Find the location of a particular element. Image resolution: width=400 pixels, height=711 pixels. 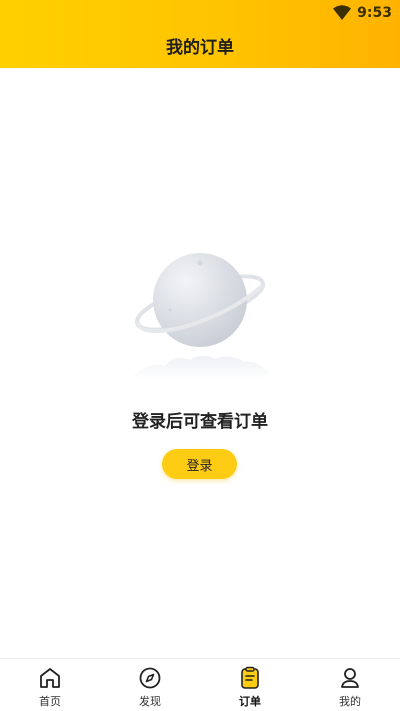

tab-mine: 我的 is located at coordinates (350, 685).